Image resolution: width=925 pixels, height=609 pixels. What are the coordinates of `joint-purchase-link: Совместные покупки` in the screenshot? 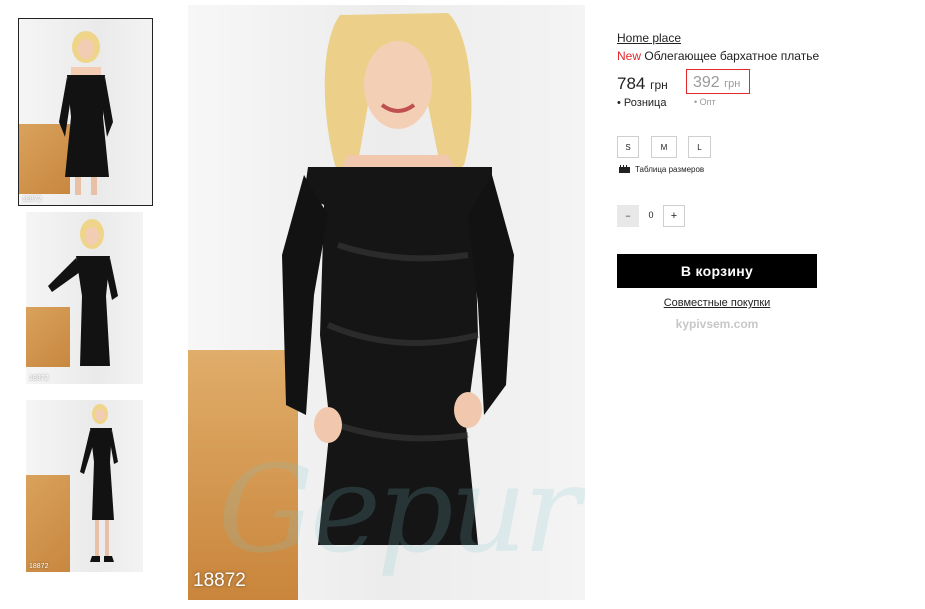 It's located at (717, 303).